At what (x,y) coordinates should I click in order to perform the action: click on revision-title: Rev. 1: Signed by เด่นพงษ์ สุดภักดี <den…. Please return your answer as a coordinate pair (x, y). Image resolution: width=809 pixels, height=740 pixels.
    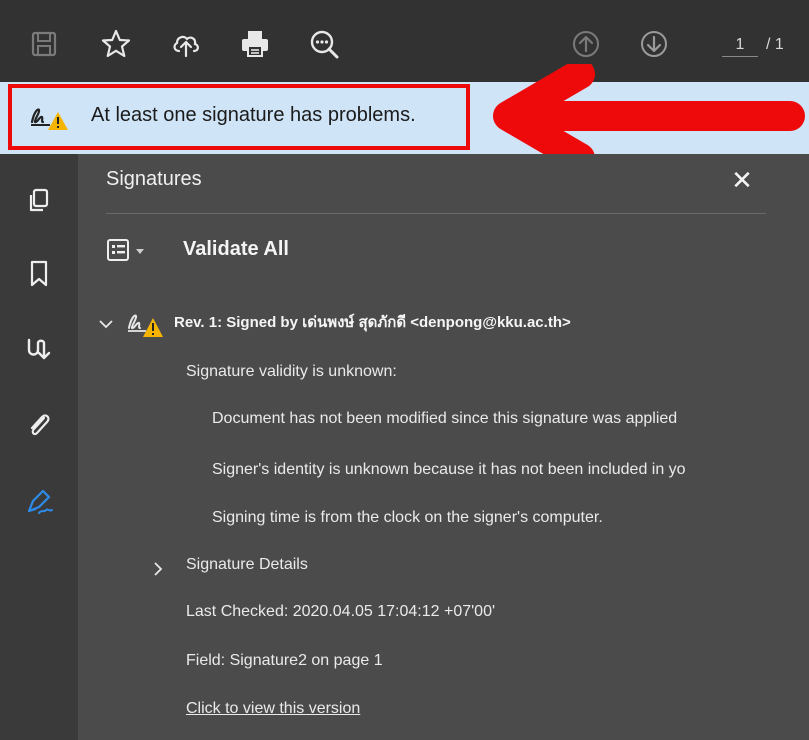
    Looking at the image, I should click on (372, 322).